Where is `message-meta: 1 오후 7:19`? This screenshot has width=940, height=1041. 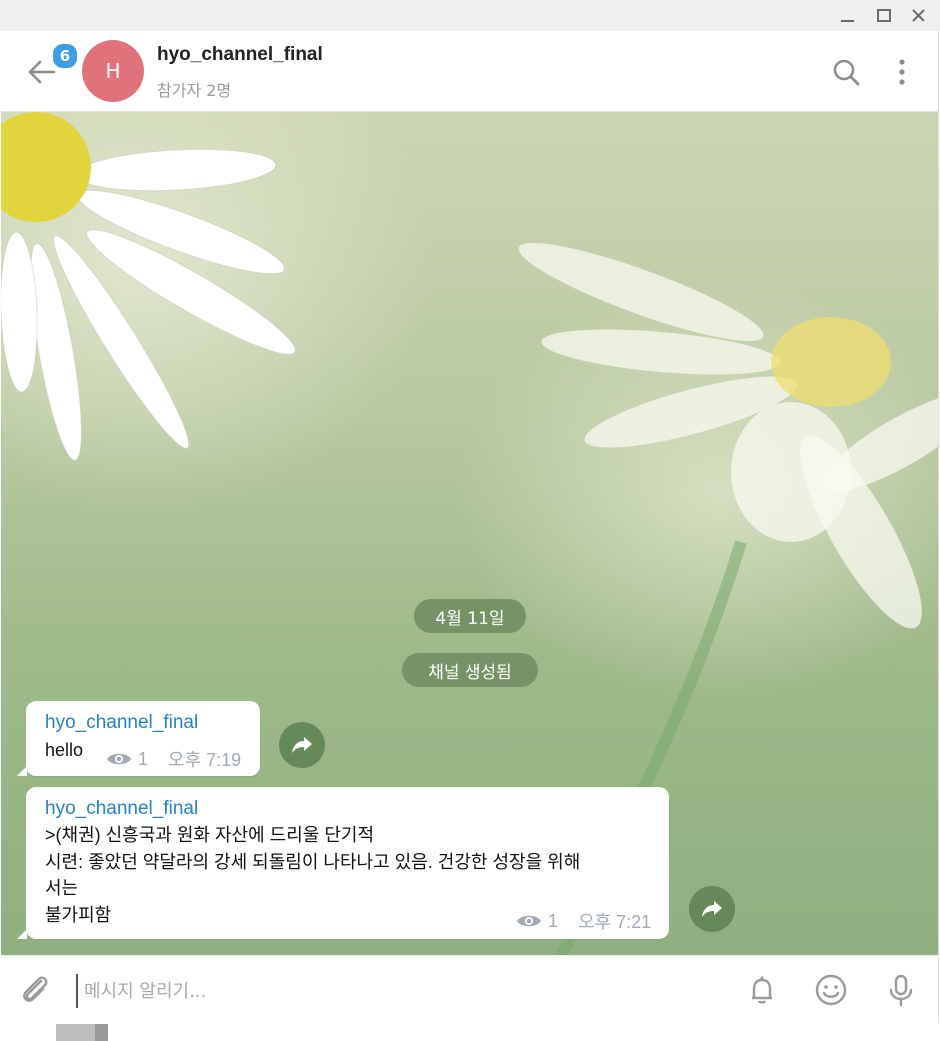
message-meta: 1 오후 7:19 is located at coordinates (173, 759).